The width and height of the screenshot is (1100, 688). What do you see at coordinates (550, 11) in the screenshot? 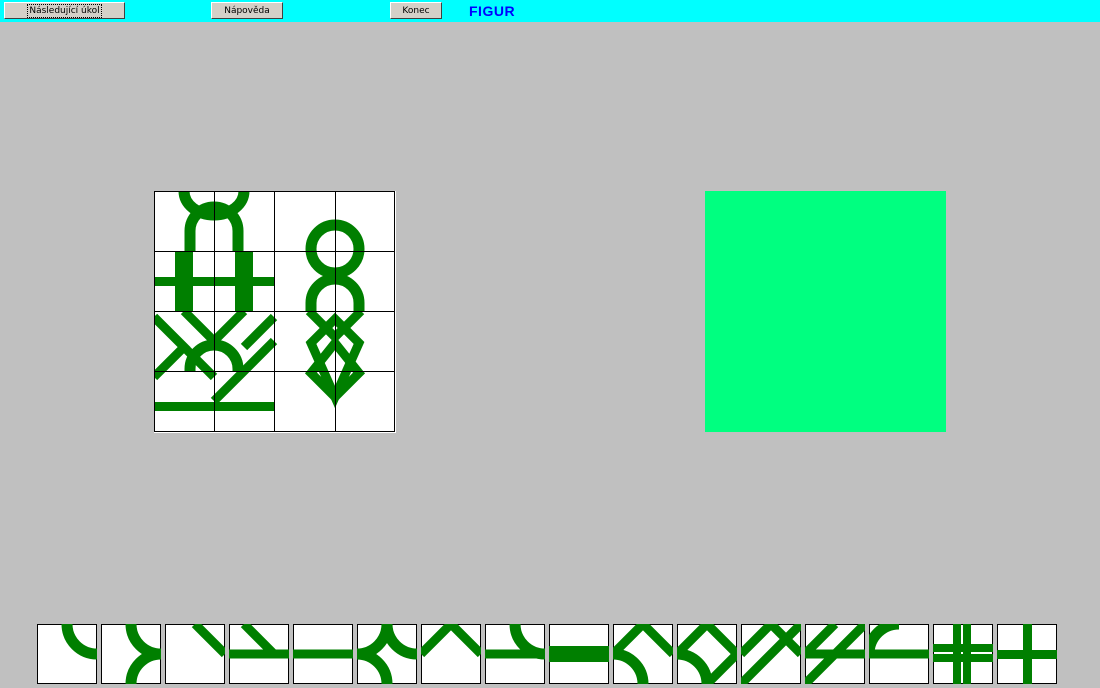
I see `top-toolbar: Následující úkol Nápověda Konec FIGUR` at bounding box center [550, 11].